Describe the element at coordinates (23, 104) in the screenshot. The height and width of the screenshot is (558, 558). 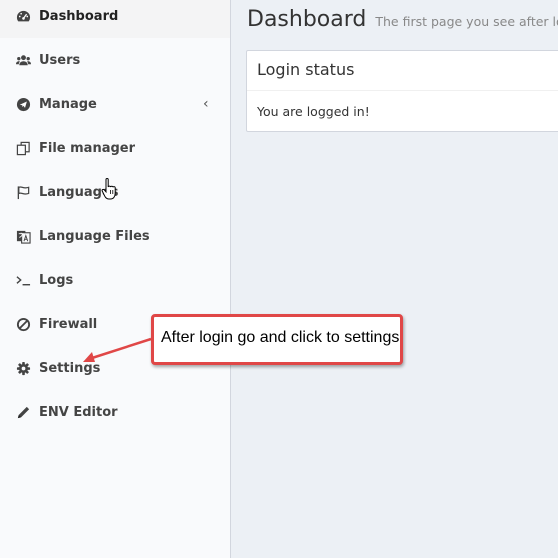
I see `paper-plane-icon` at that location.